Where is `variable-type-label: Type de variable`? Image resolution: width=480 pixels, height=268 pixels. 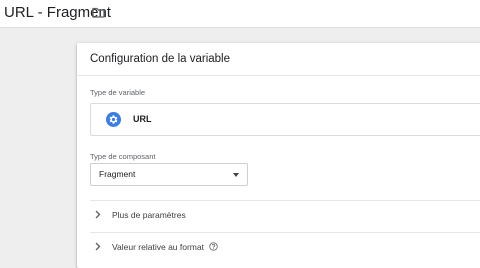
variable-type-label: Type de variable is located at coordinates (118, 92).